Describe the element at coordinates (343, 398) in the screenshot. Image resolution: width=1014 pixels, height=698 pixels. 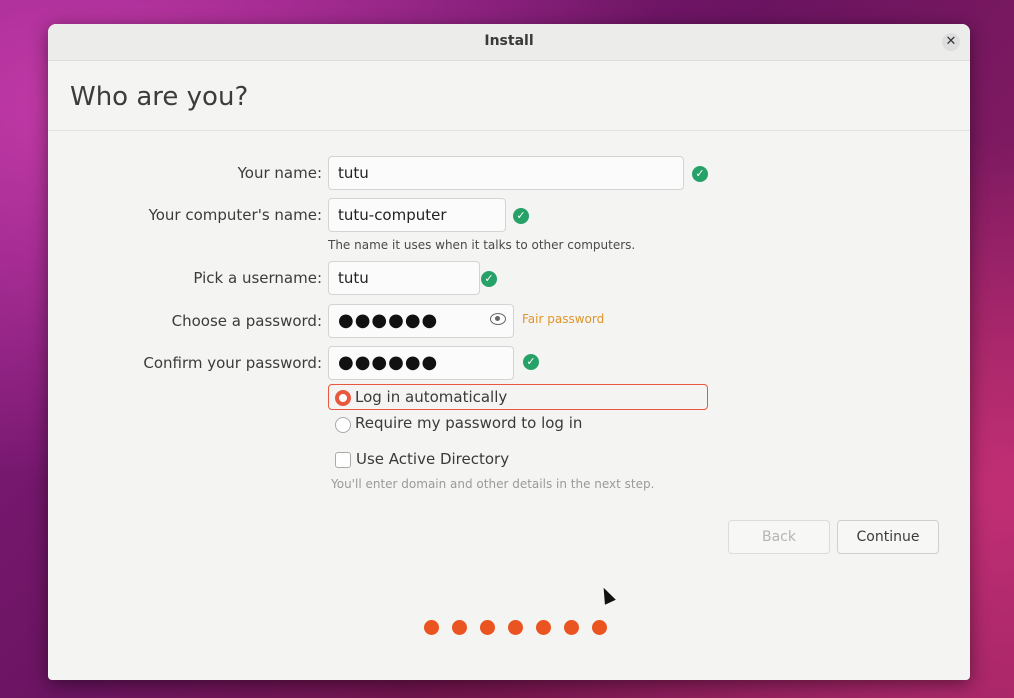
I see `login-auto-radio` at that location.